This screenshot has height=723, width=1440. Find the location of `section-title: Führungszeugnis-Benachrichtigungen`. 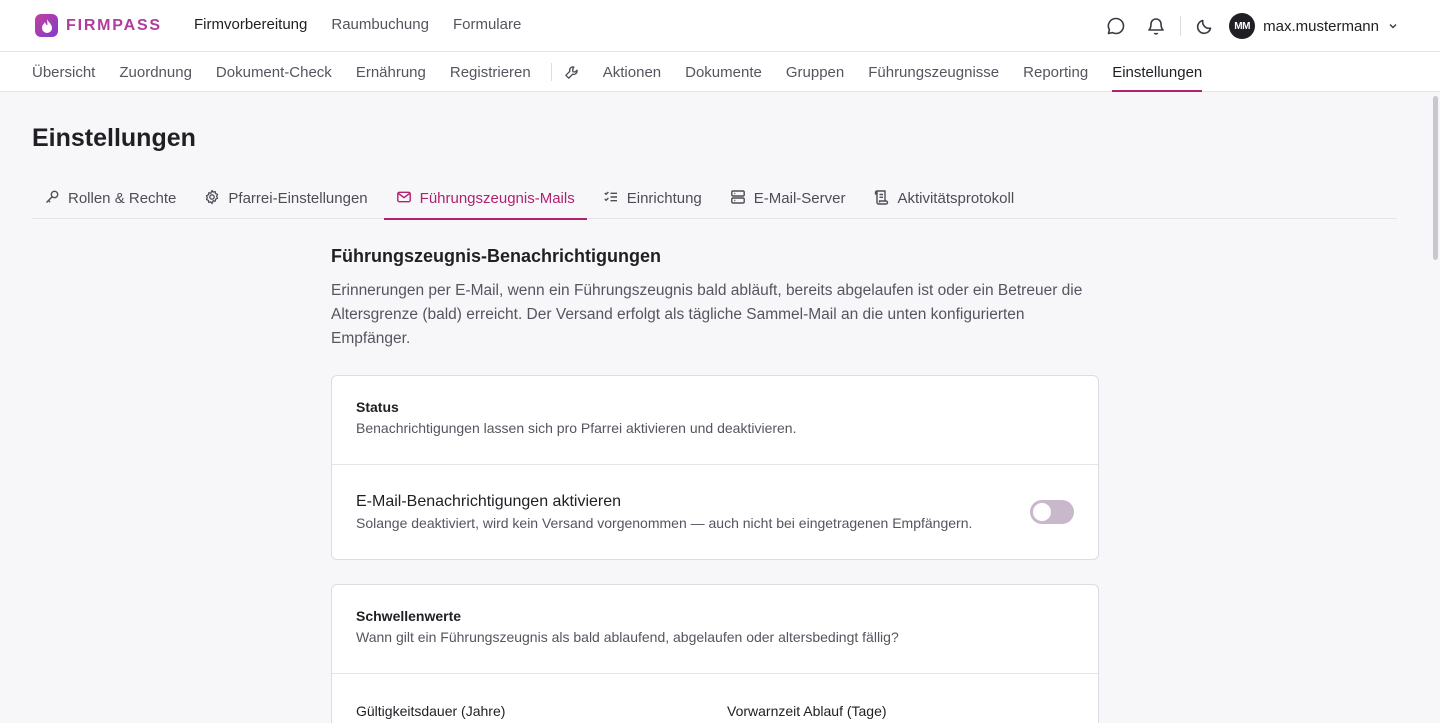

section-title: Führungszeugnis-Benachrichtigungen is located at coordinates (496, 256).